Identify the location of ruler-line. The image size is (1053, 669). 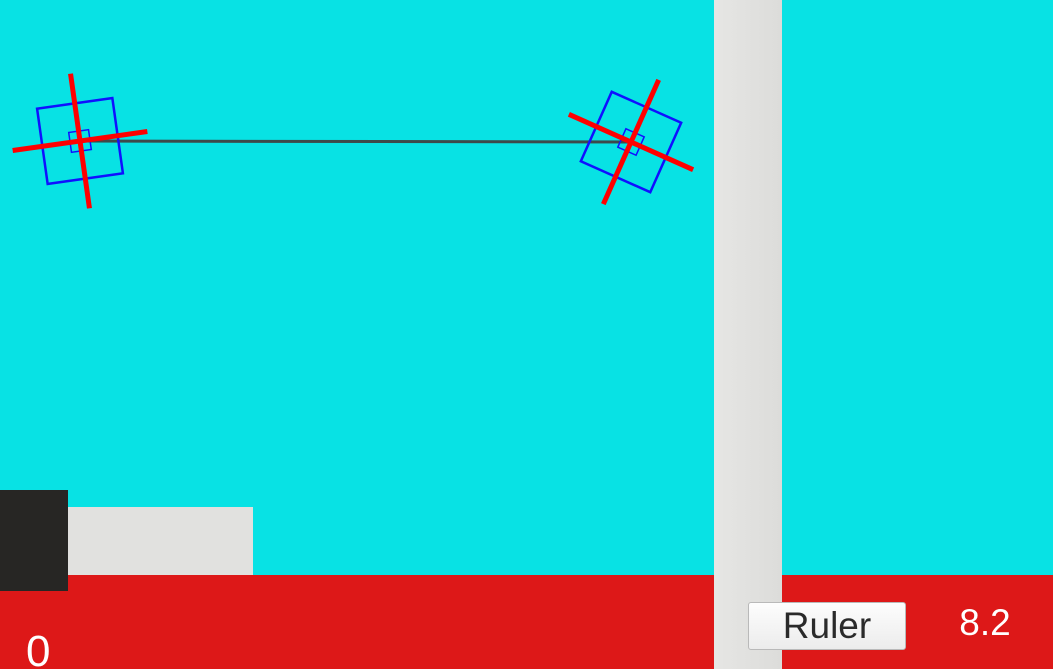
(355, 141).